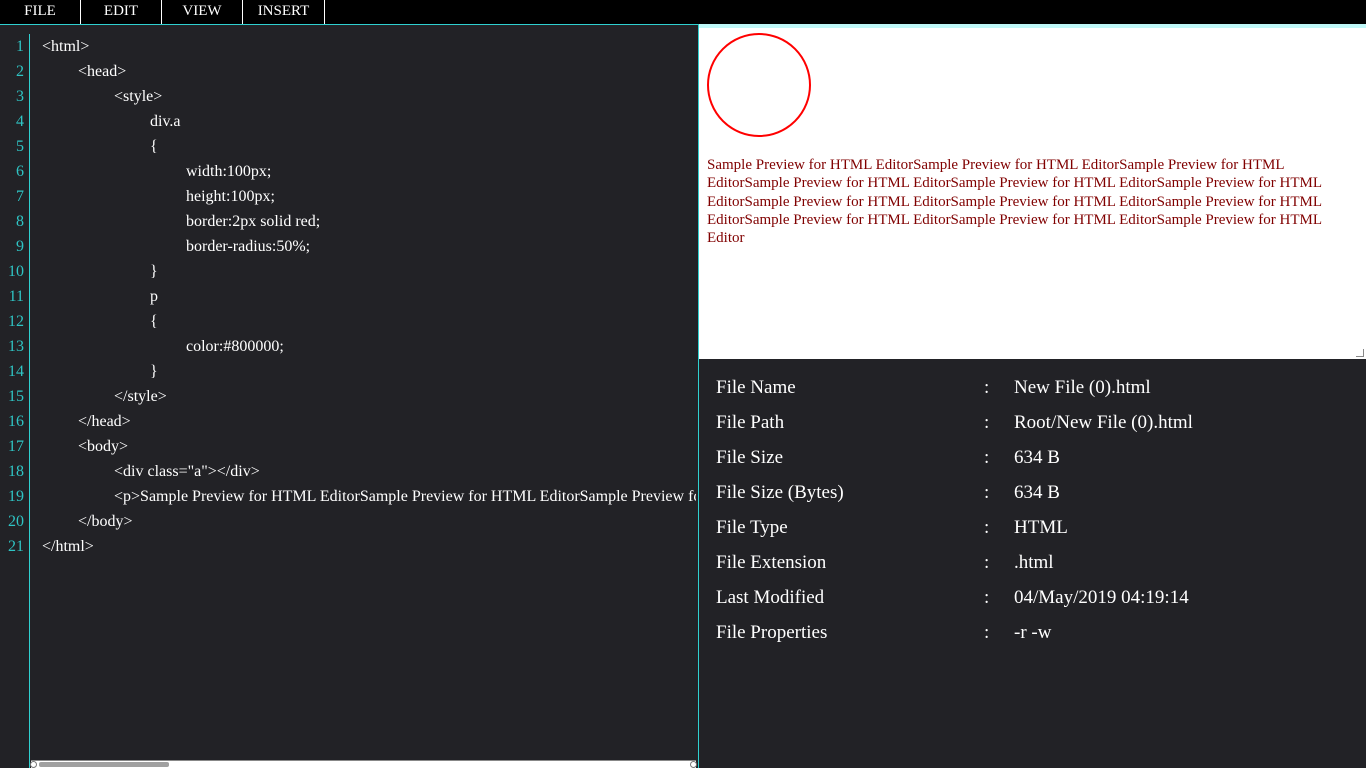 The image size is (1366, 768). Describe the element at coordinates (1360, 353) in the screenshot. I see `resize-grip-icon` at that location.